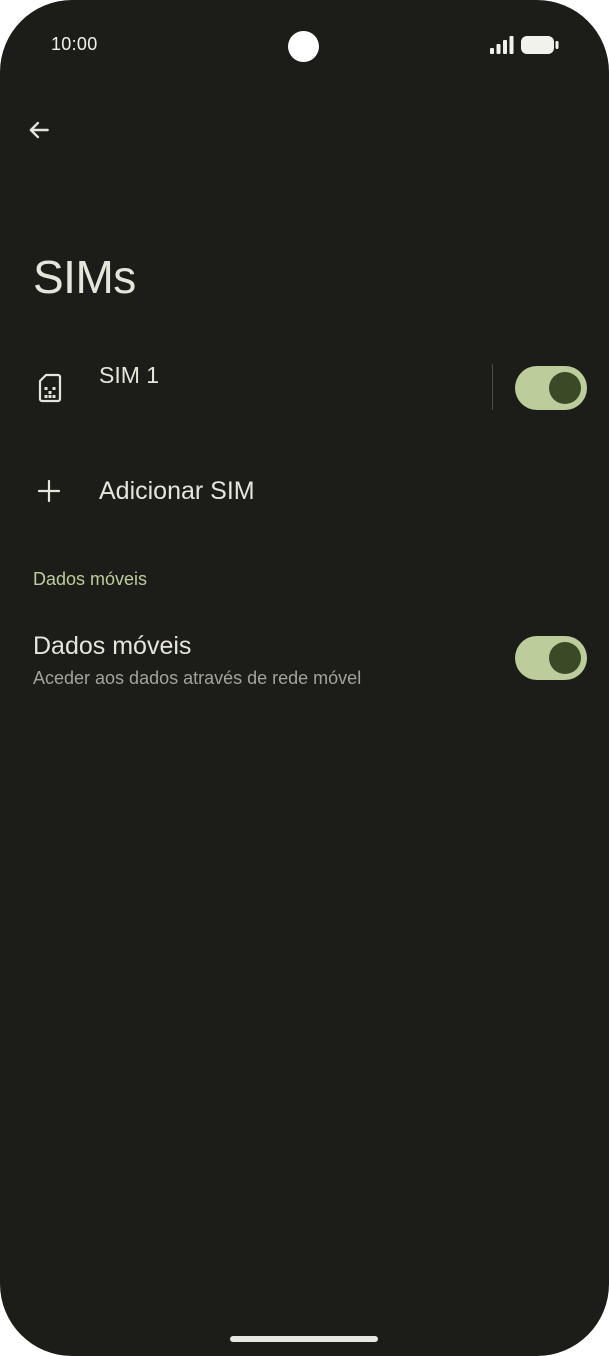 This screenshot has width=609, height=1356. I want to click on sim-1-toggle, so click(551, 388).